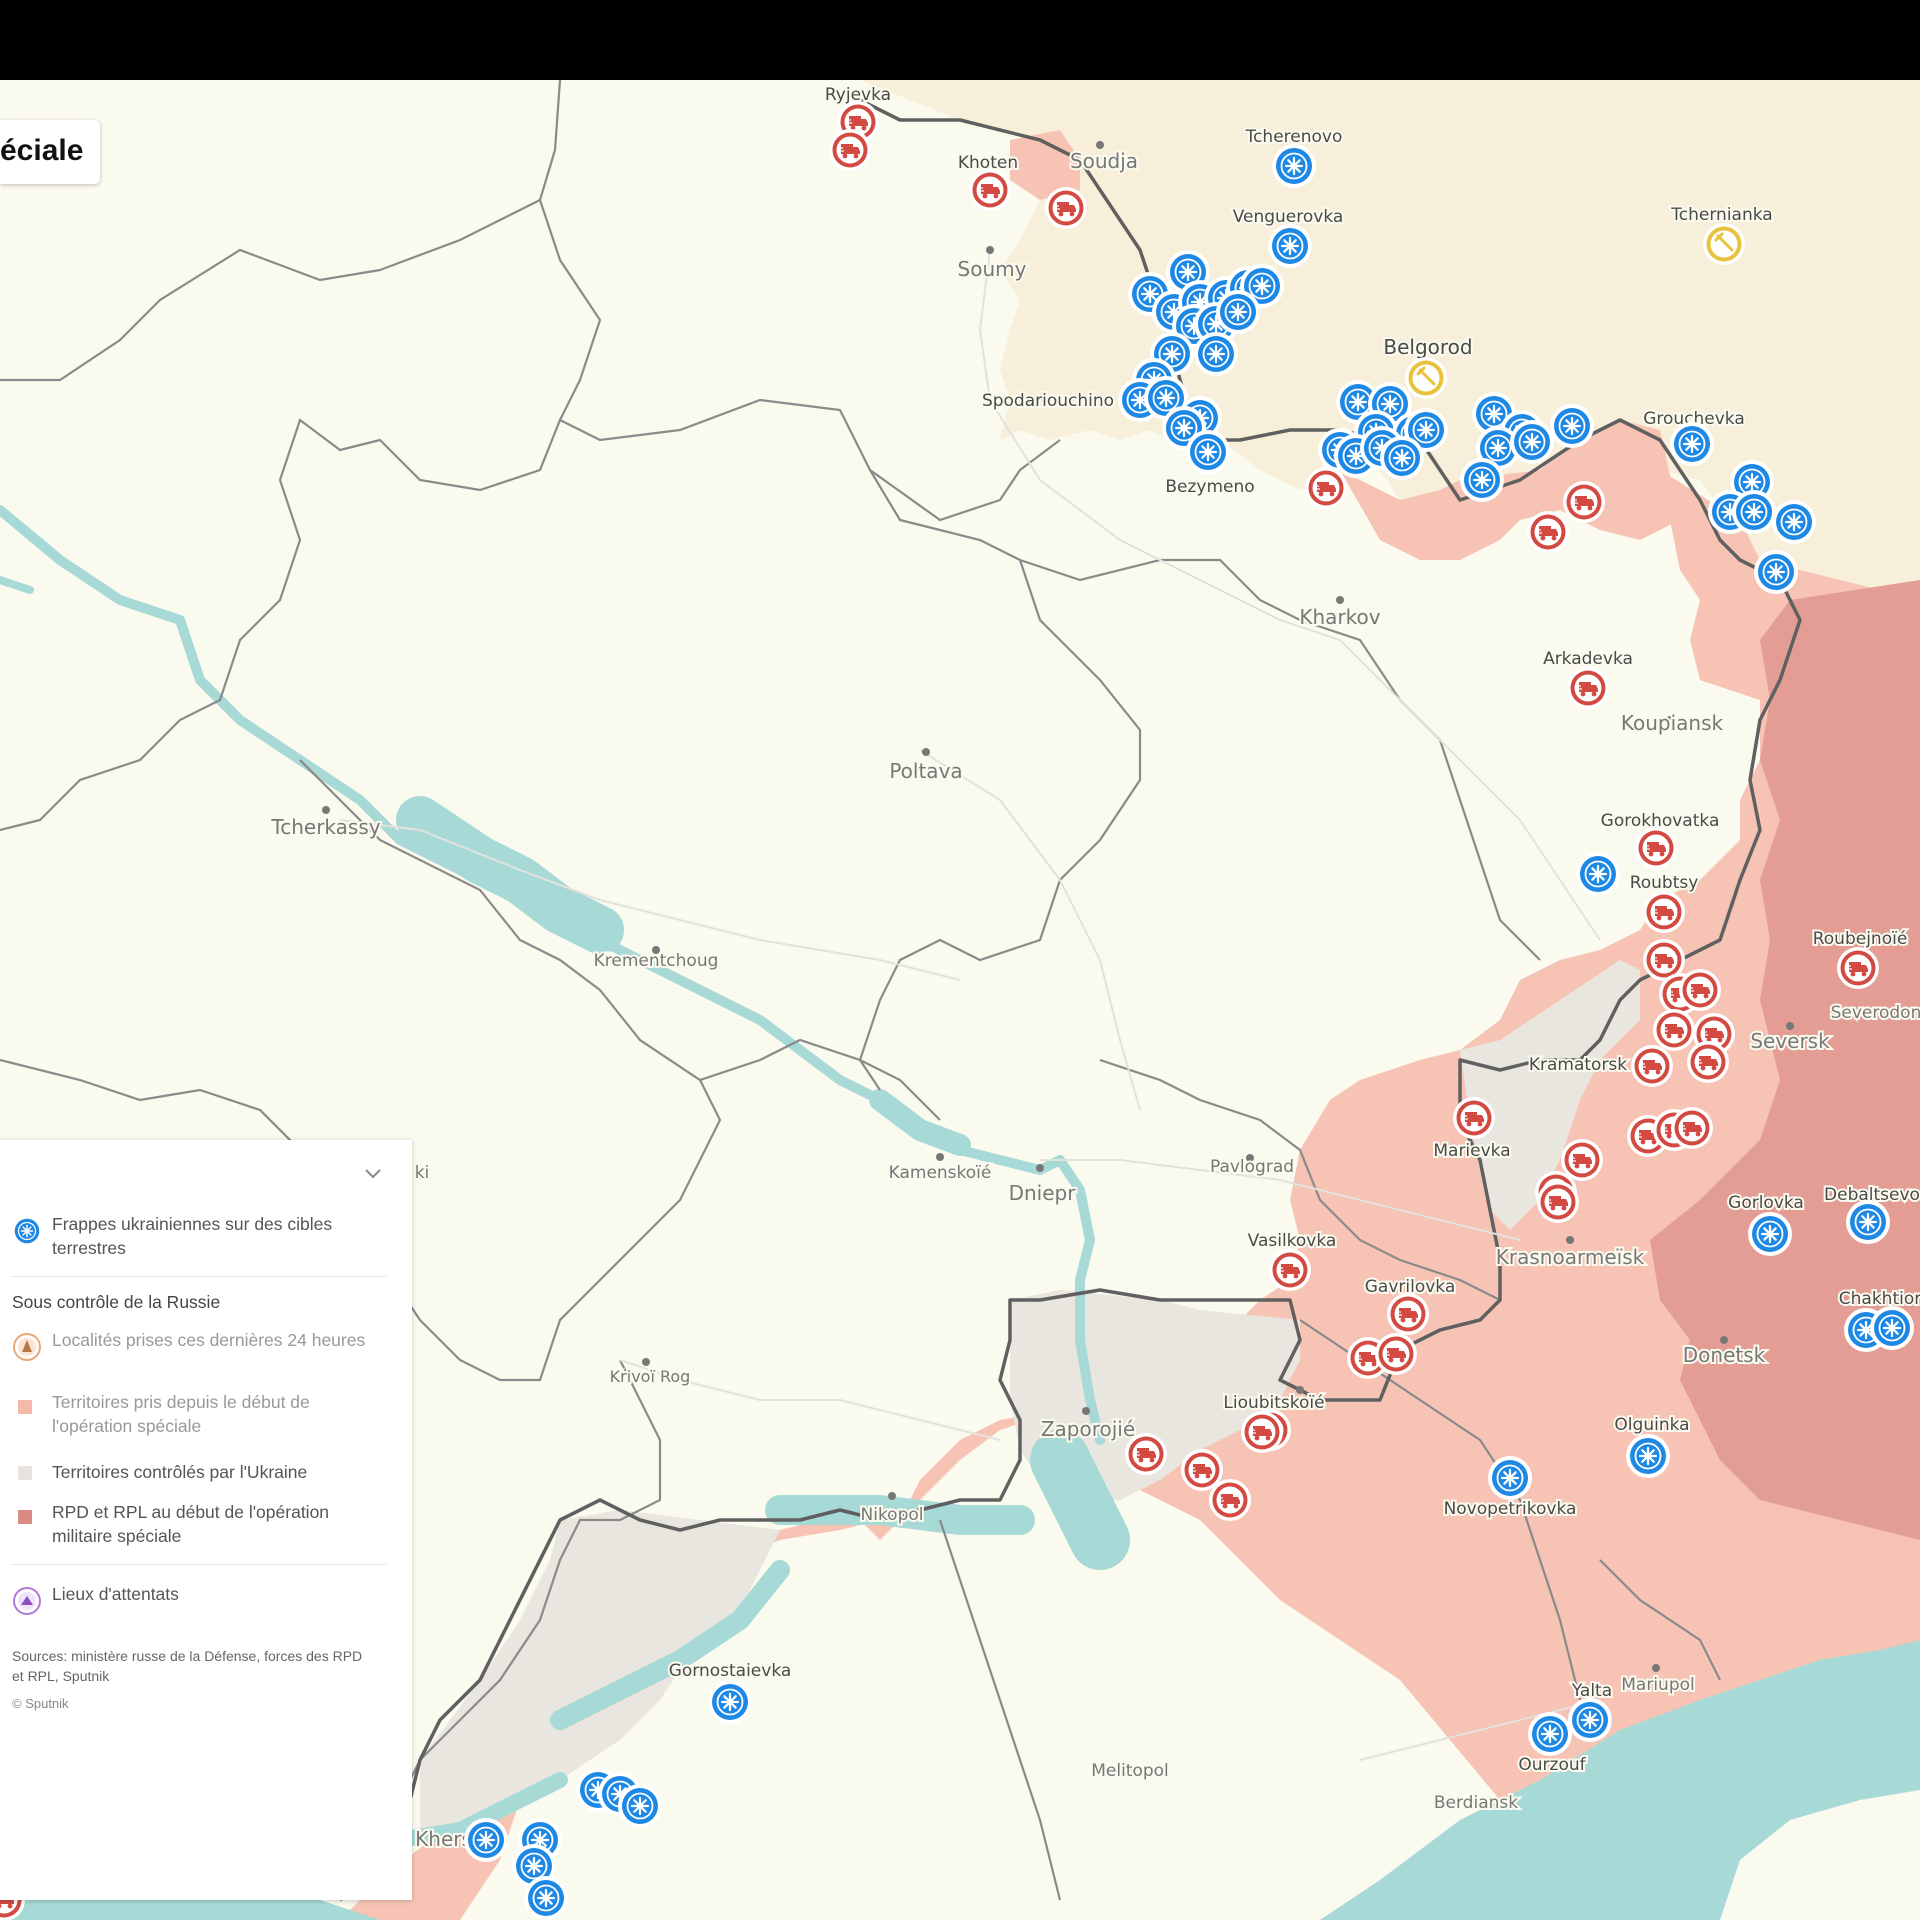 Image resolution: width=1920 pixels, height=1920 pixels. Describe the element at coordinates (1724, 1355) in the screenshot. I see `city-label-donetsk: Donetsk` at that location.